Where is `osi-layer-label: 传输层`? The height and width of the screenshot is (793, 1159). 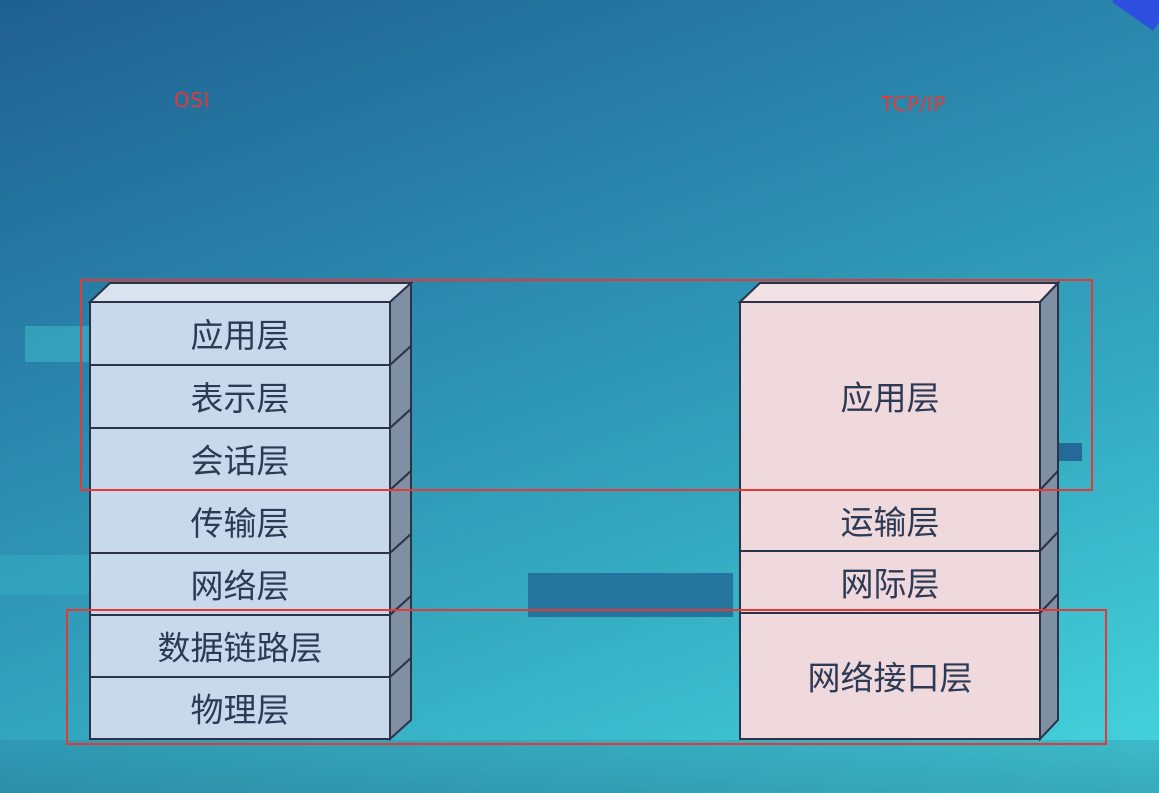 osi-layer-label: 传输层 is located at coordinates (240, 523).